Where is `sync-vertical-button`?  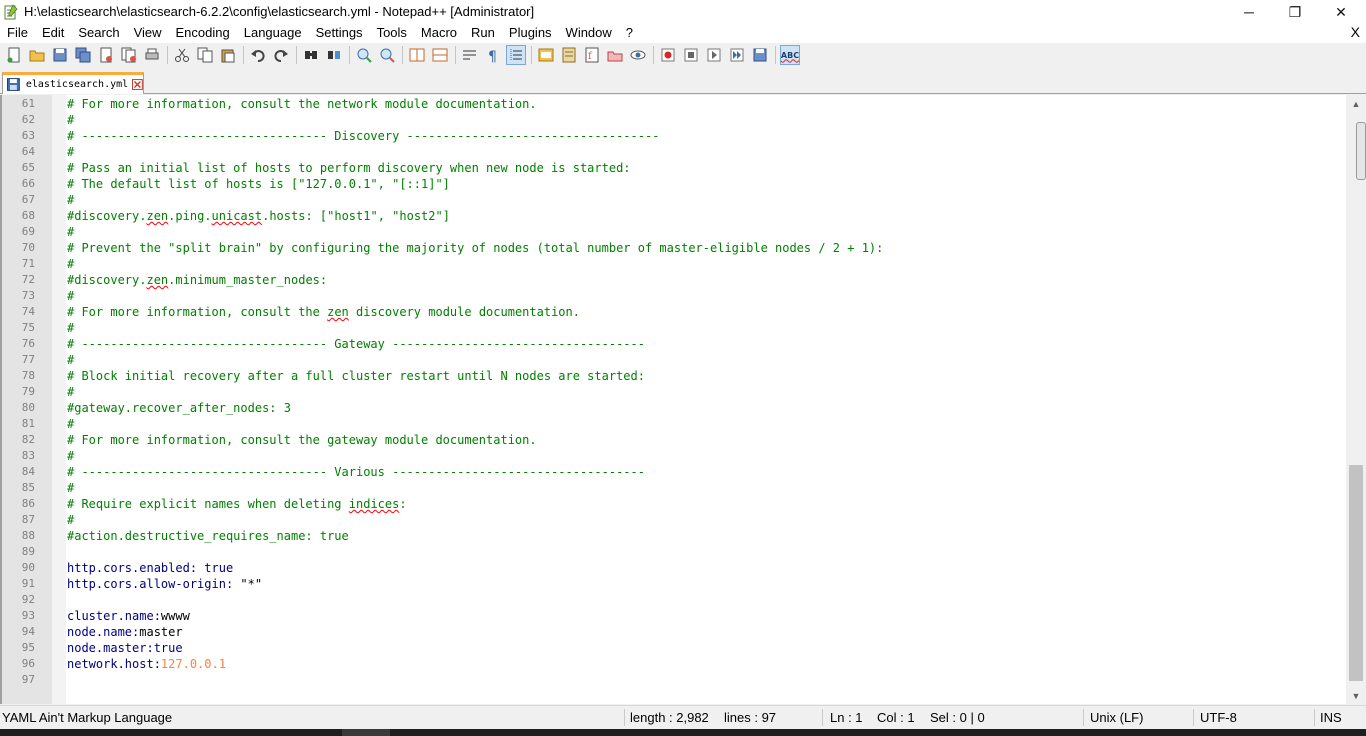 sync-vertical-button is located at coordinates (417, 55).